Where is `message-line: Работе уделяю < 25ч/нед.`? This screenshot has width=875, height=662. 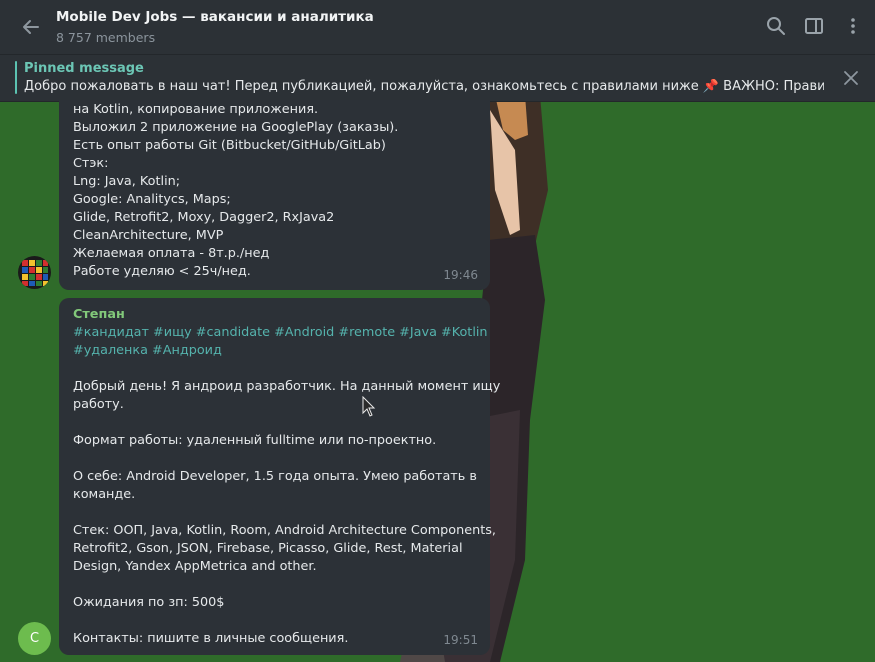
message-line: Работе уделяю < 25ч/нед. is located at coordinates (162, 271).